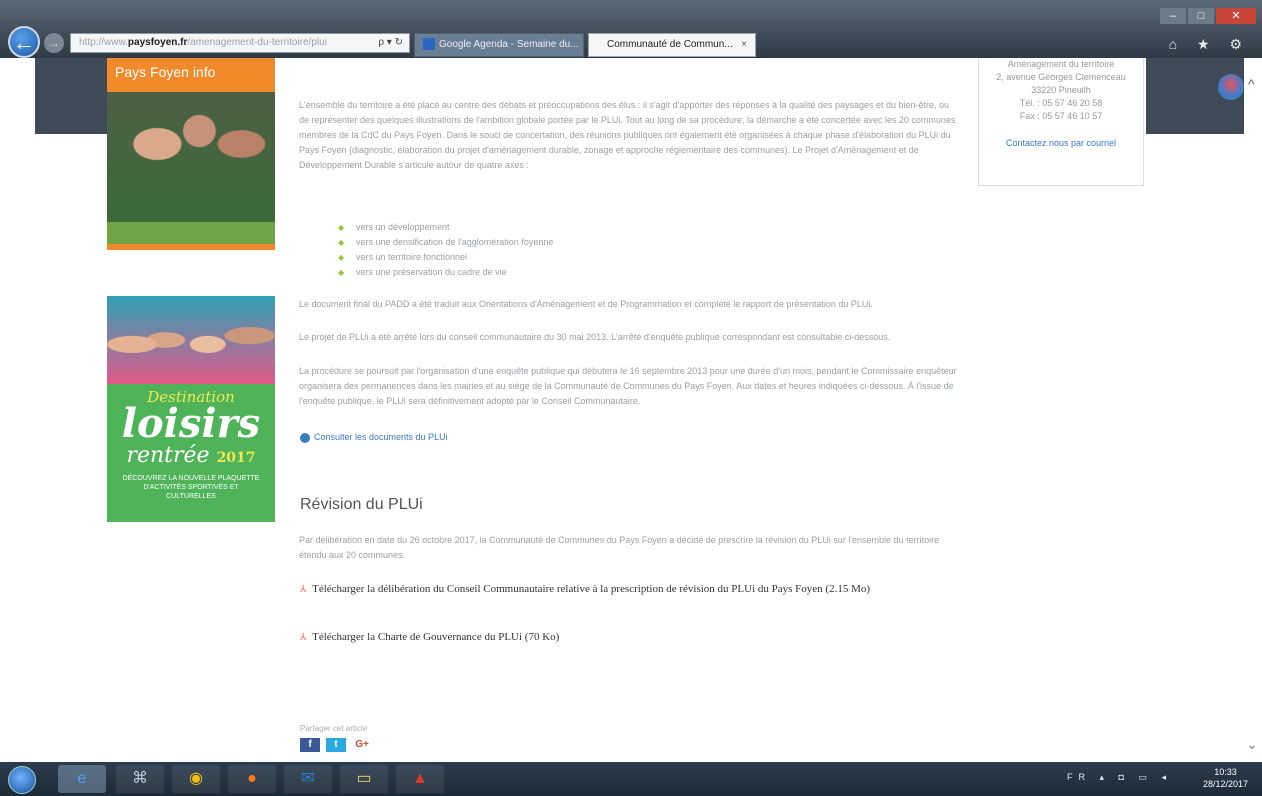 This screenshot has width=1262, height=796. I want to click on scroll-up-icon: ^, so click(1251, 84).